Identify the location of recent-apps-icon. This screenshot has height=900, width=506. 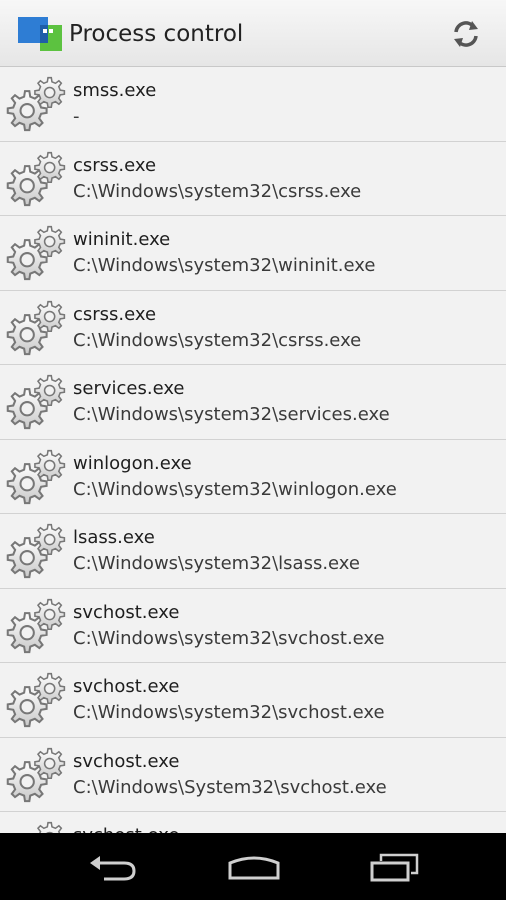
(394, 867).